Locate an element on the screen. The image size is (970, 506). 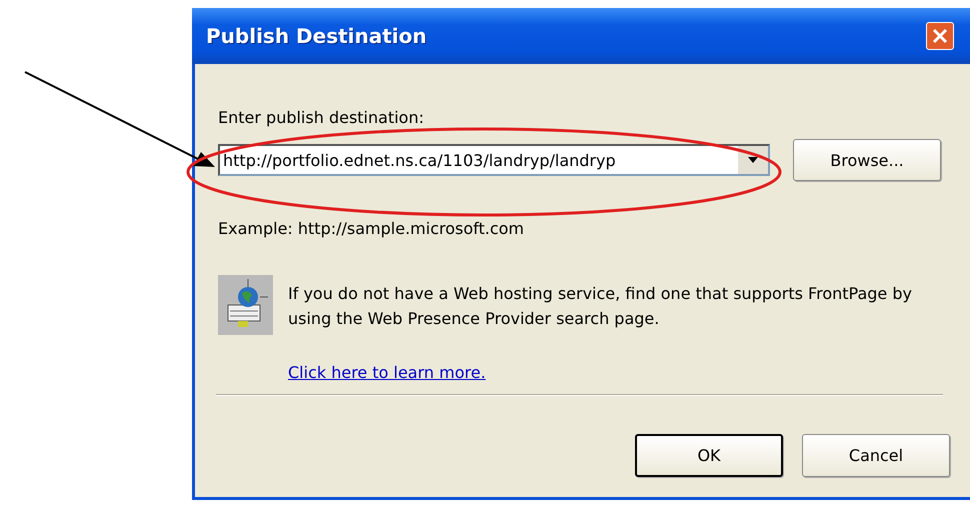
info-text: If you do not have a Web hosting service, find one that supports FrontPage by using the Web Presence Provider search page. is located at coordinates (600, 306).